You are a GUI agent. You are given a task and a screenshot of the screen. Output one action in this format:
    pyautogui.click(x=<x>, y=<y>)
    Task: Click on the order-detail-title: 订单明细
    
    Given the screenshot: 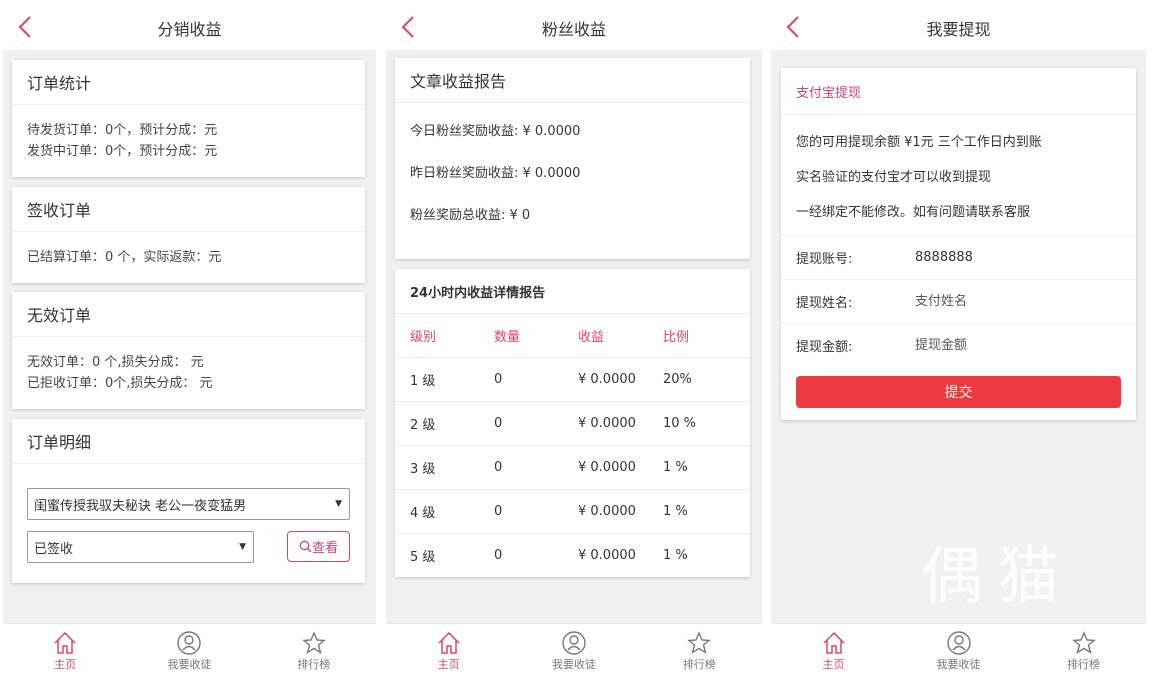 What is the action you would take?
    pyautogui.click(x=188, y=441)
    